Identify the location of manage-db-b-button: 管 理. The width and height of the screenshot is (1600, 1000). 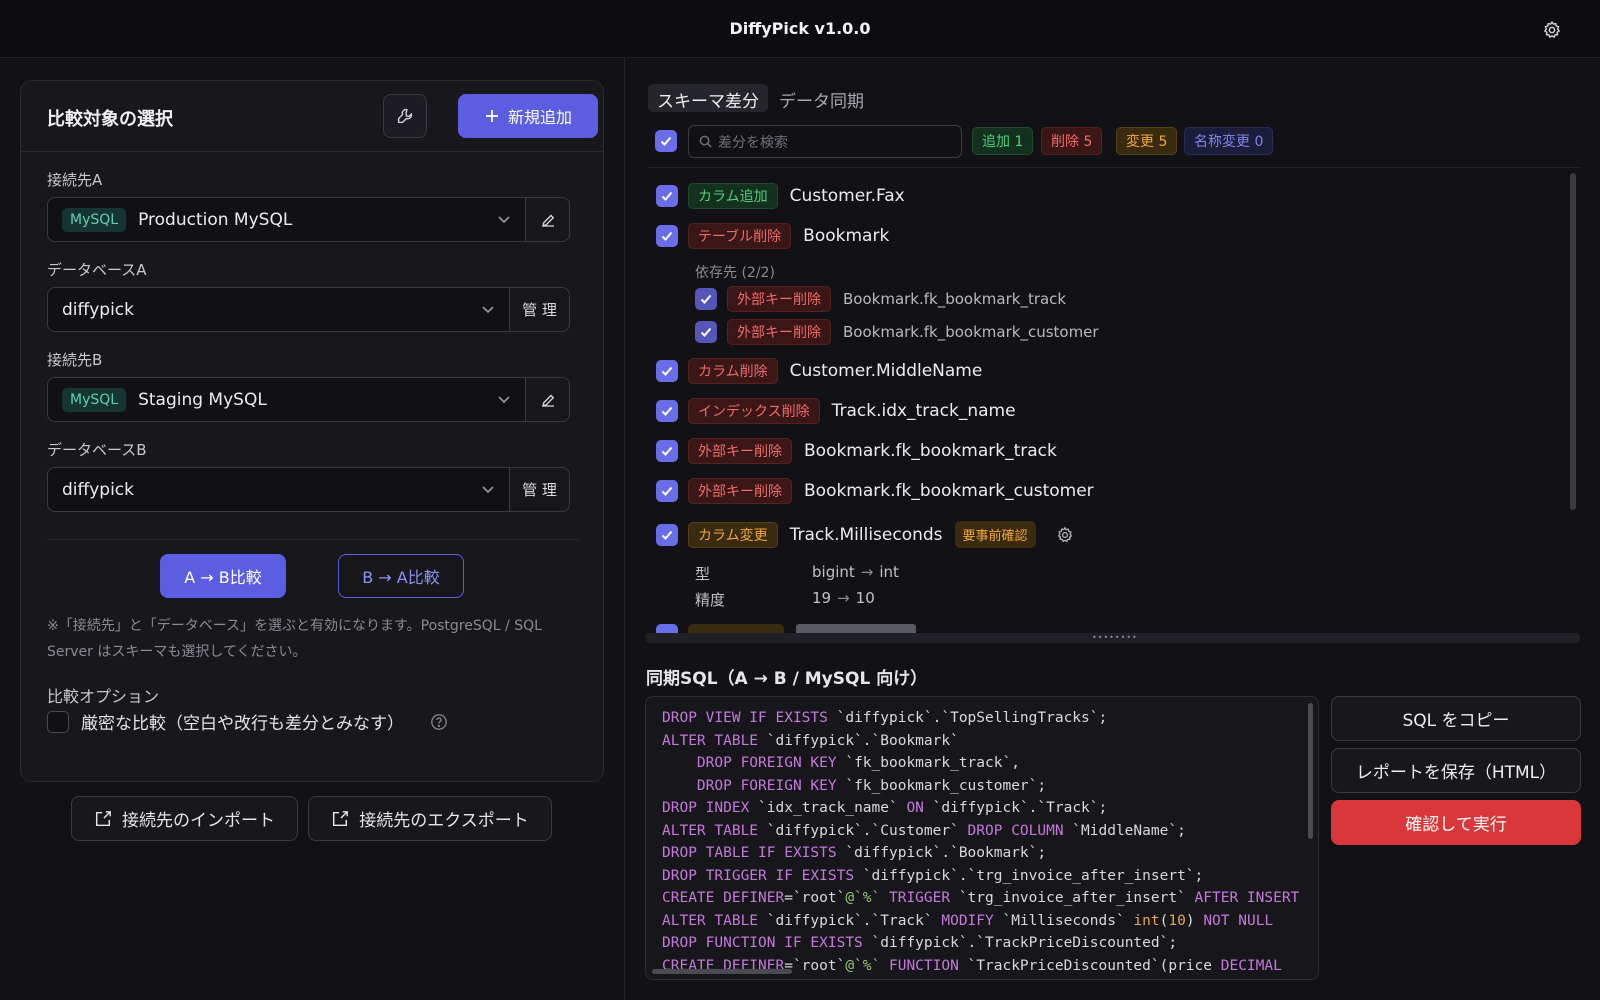
(540, 489).